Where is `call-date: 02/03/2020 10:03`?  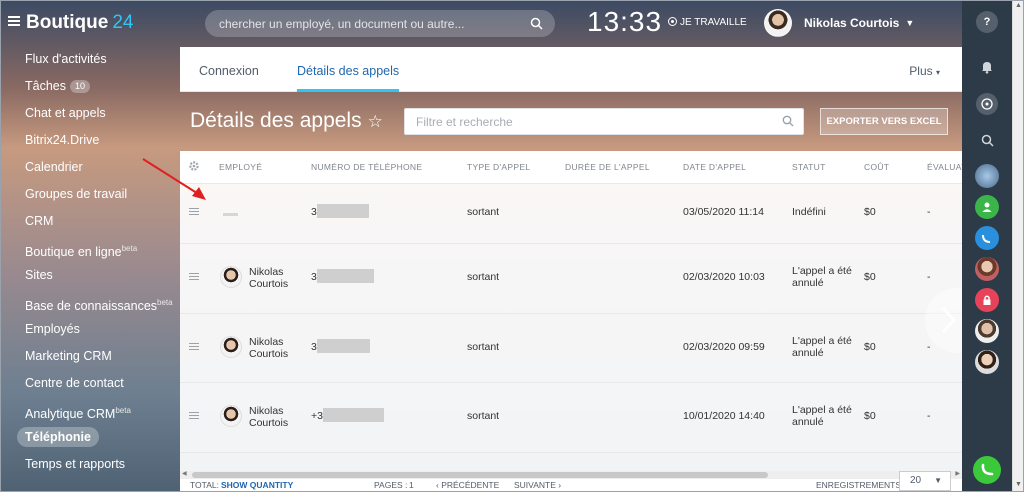
call-date: 02/03/2020 10:03 is located at coordinates (724, 277).